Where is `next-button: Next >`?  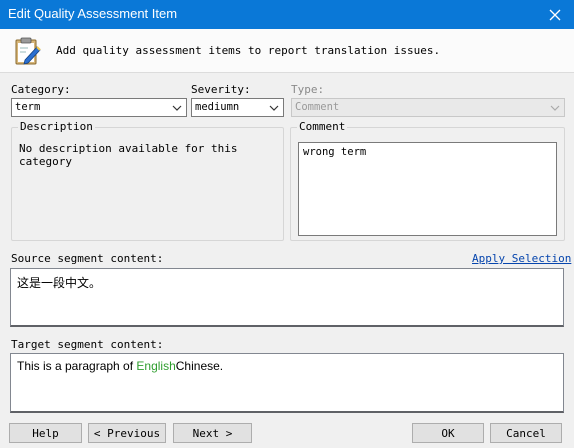
next-button: Next > is located at coordinates (212, 433).